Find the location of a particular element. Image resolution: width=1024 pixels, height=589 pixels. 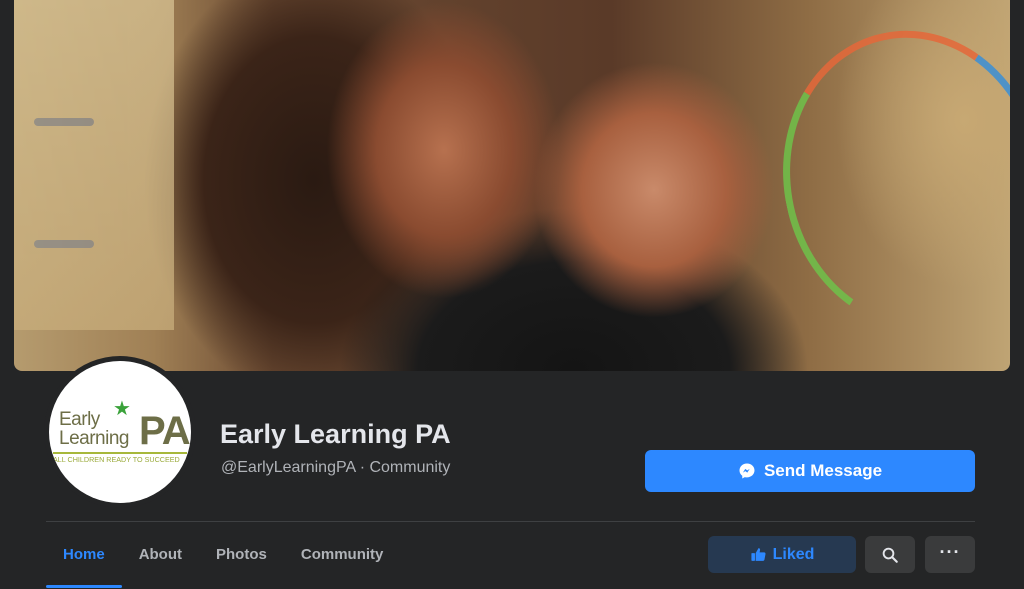

tab-about: About is located at coordinates (160, 554).